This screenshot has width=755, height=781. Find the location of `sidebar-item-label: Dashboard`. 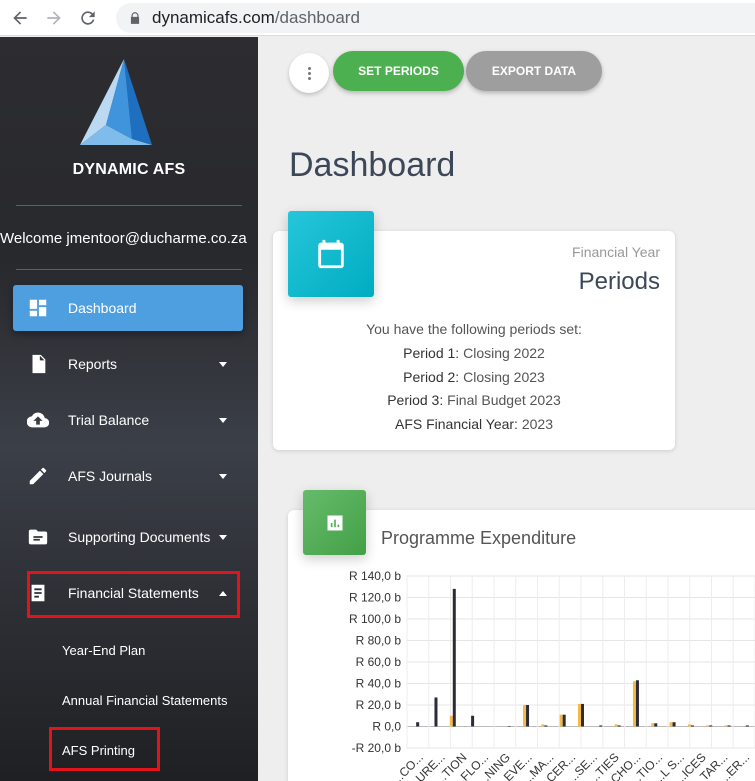

sidebar-item-label: Dashboard is located at coordinates (102, 308).